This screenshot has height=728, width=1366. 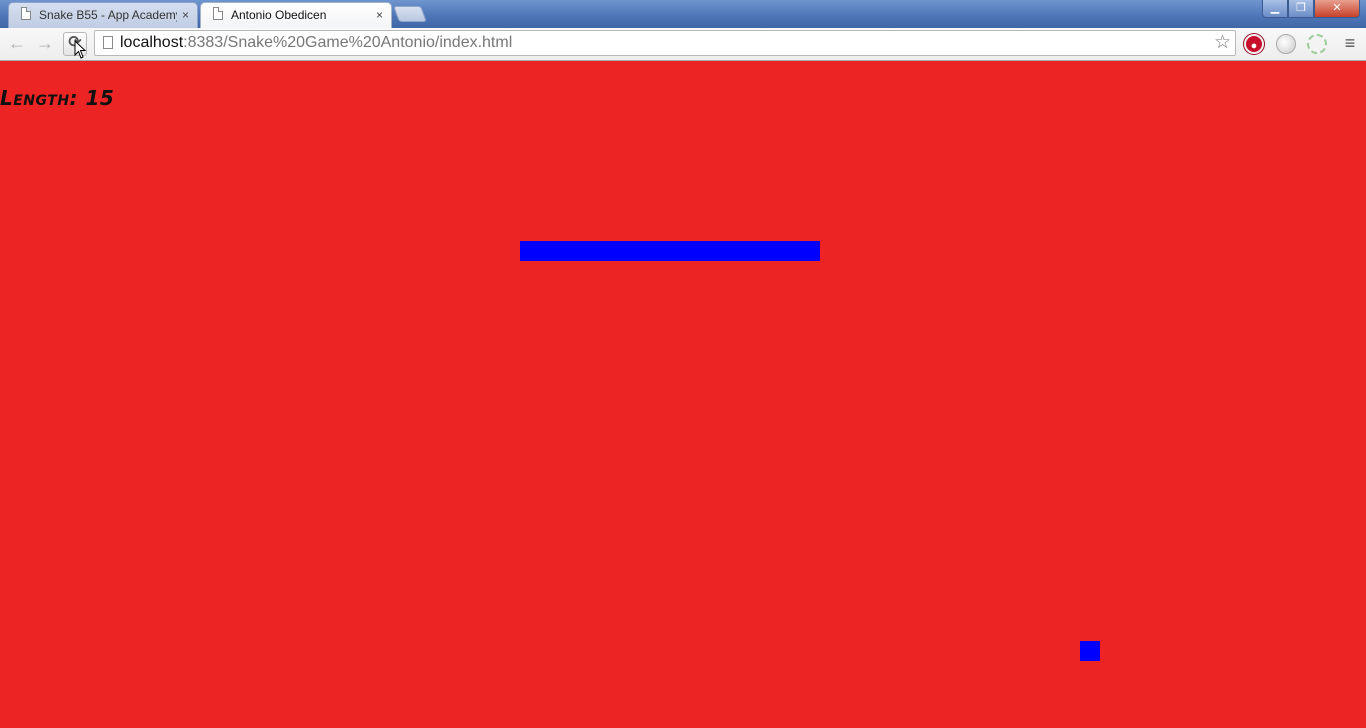 I want to click on close-window-button: ✕, so click(x=1337, y=9).